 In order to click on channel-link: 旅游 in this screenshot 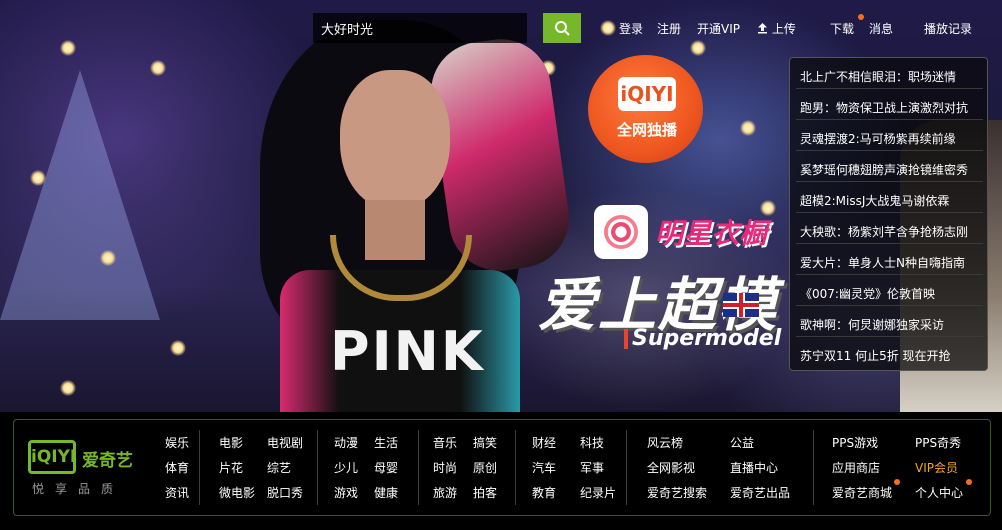, I will do `click(445, 492)`.